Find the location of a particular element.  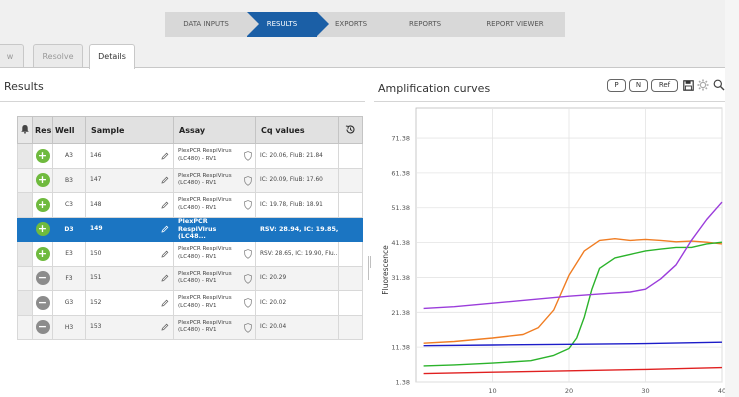

tab-overview: w is located at coordinates (12, 55).